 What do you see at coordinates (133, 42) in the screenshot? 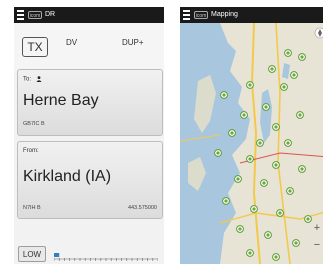
I see `duplex-label: DUP+` at bounding box center [133, 42].